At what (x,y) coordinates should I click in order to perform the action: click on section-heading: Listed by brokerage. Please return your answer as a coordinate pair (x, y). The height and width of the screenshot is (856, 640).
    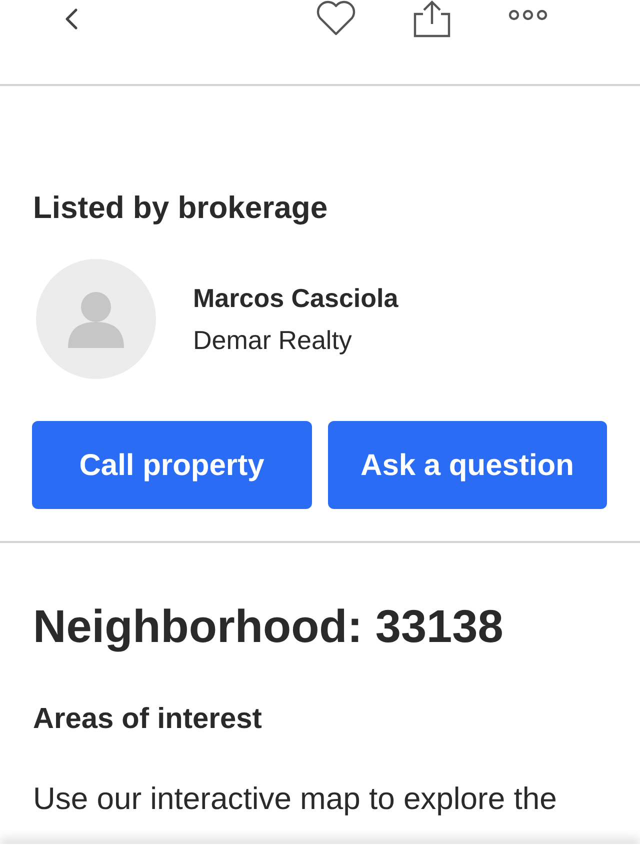
    Looking at the image, I should click on (181, 207).